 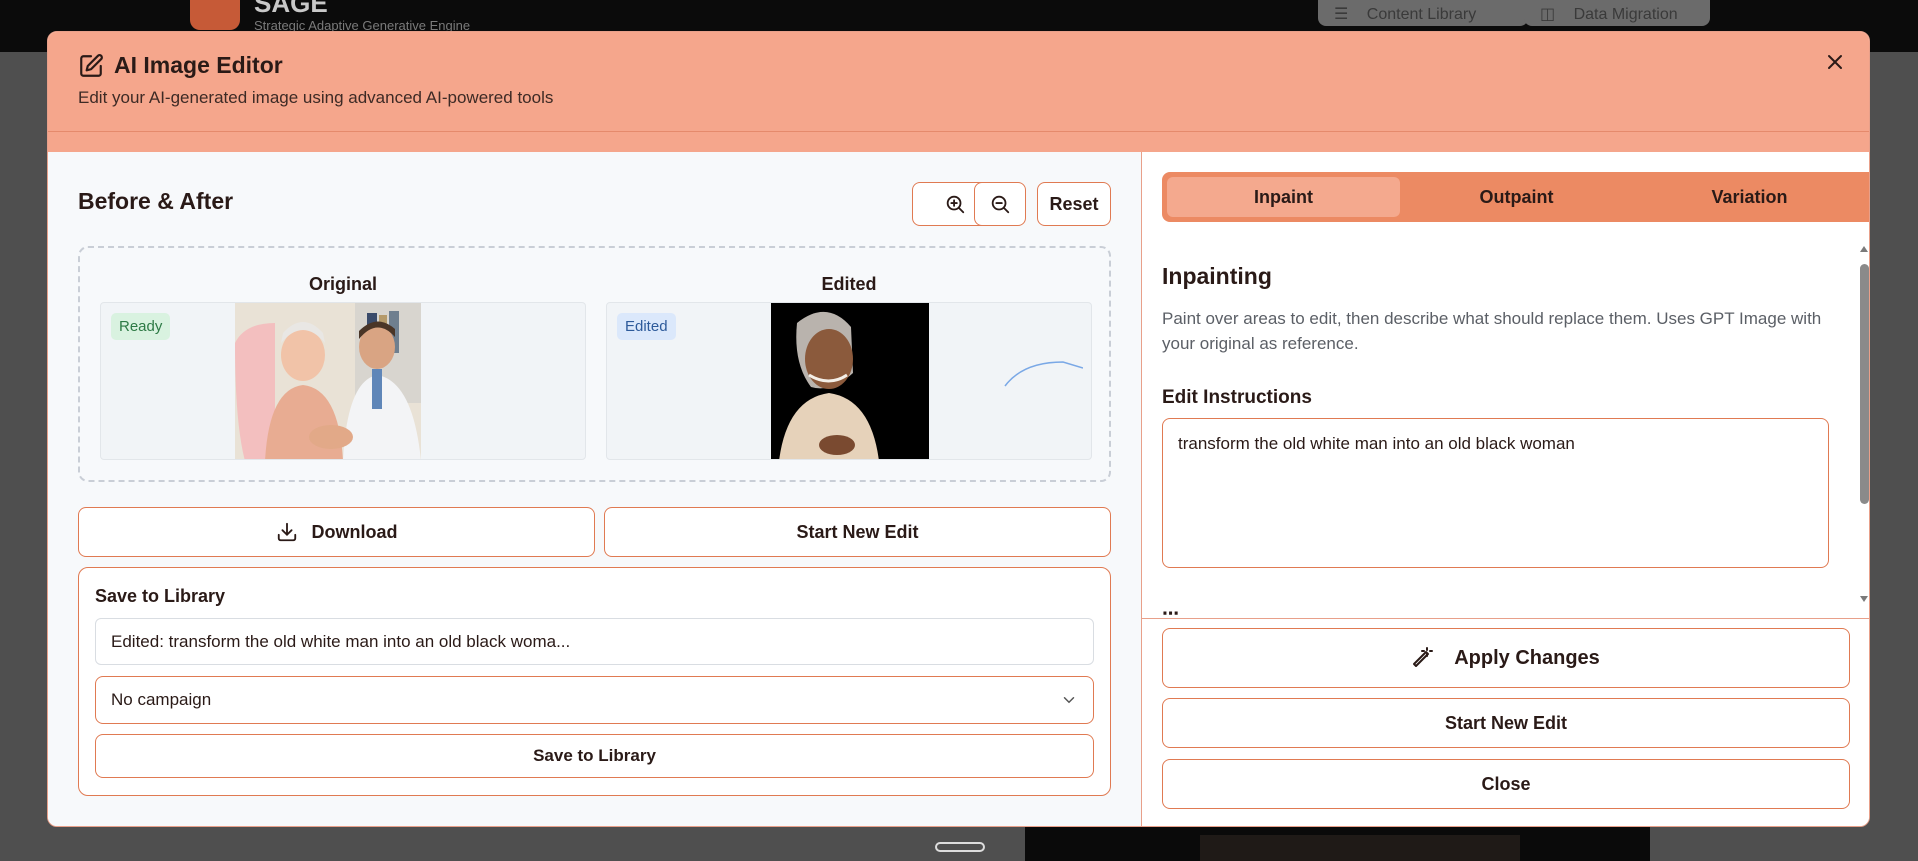 What do you see at coordinates (1527, 657) in the screenshot?
I see `apply-changes-label: Apply Changes` at bounding box center [1527, 657].